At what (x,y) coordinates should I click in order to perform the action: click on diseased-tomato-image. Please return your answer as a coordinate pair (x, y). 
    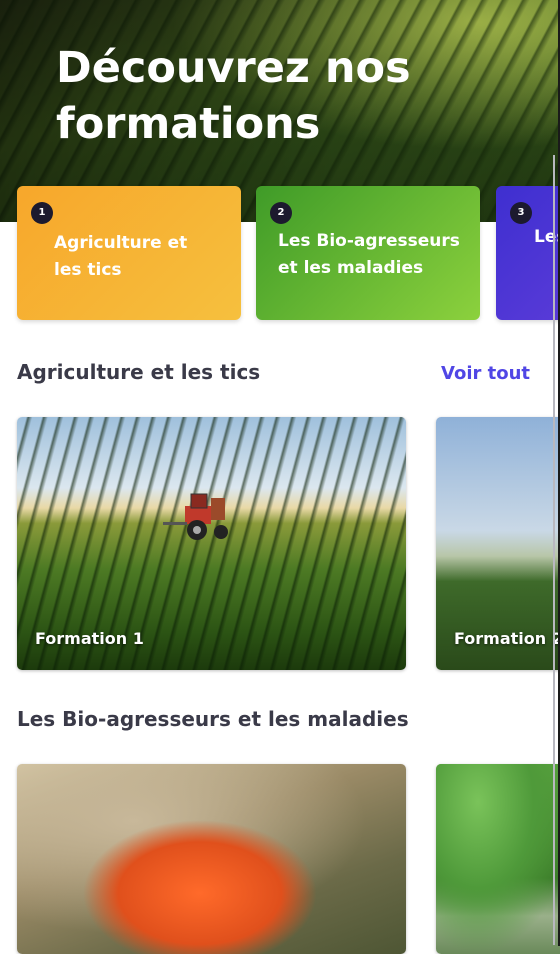
    Looking at the image, I should click on (211, 859).